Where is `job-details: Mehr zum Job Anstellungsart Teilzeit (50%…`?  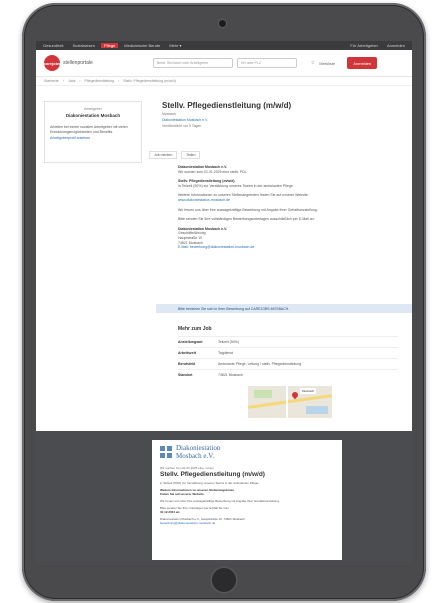 job-details: Mehr zum Job Anstellungsart Teilzeit (50%… is located at coordinates (288, 353).